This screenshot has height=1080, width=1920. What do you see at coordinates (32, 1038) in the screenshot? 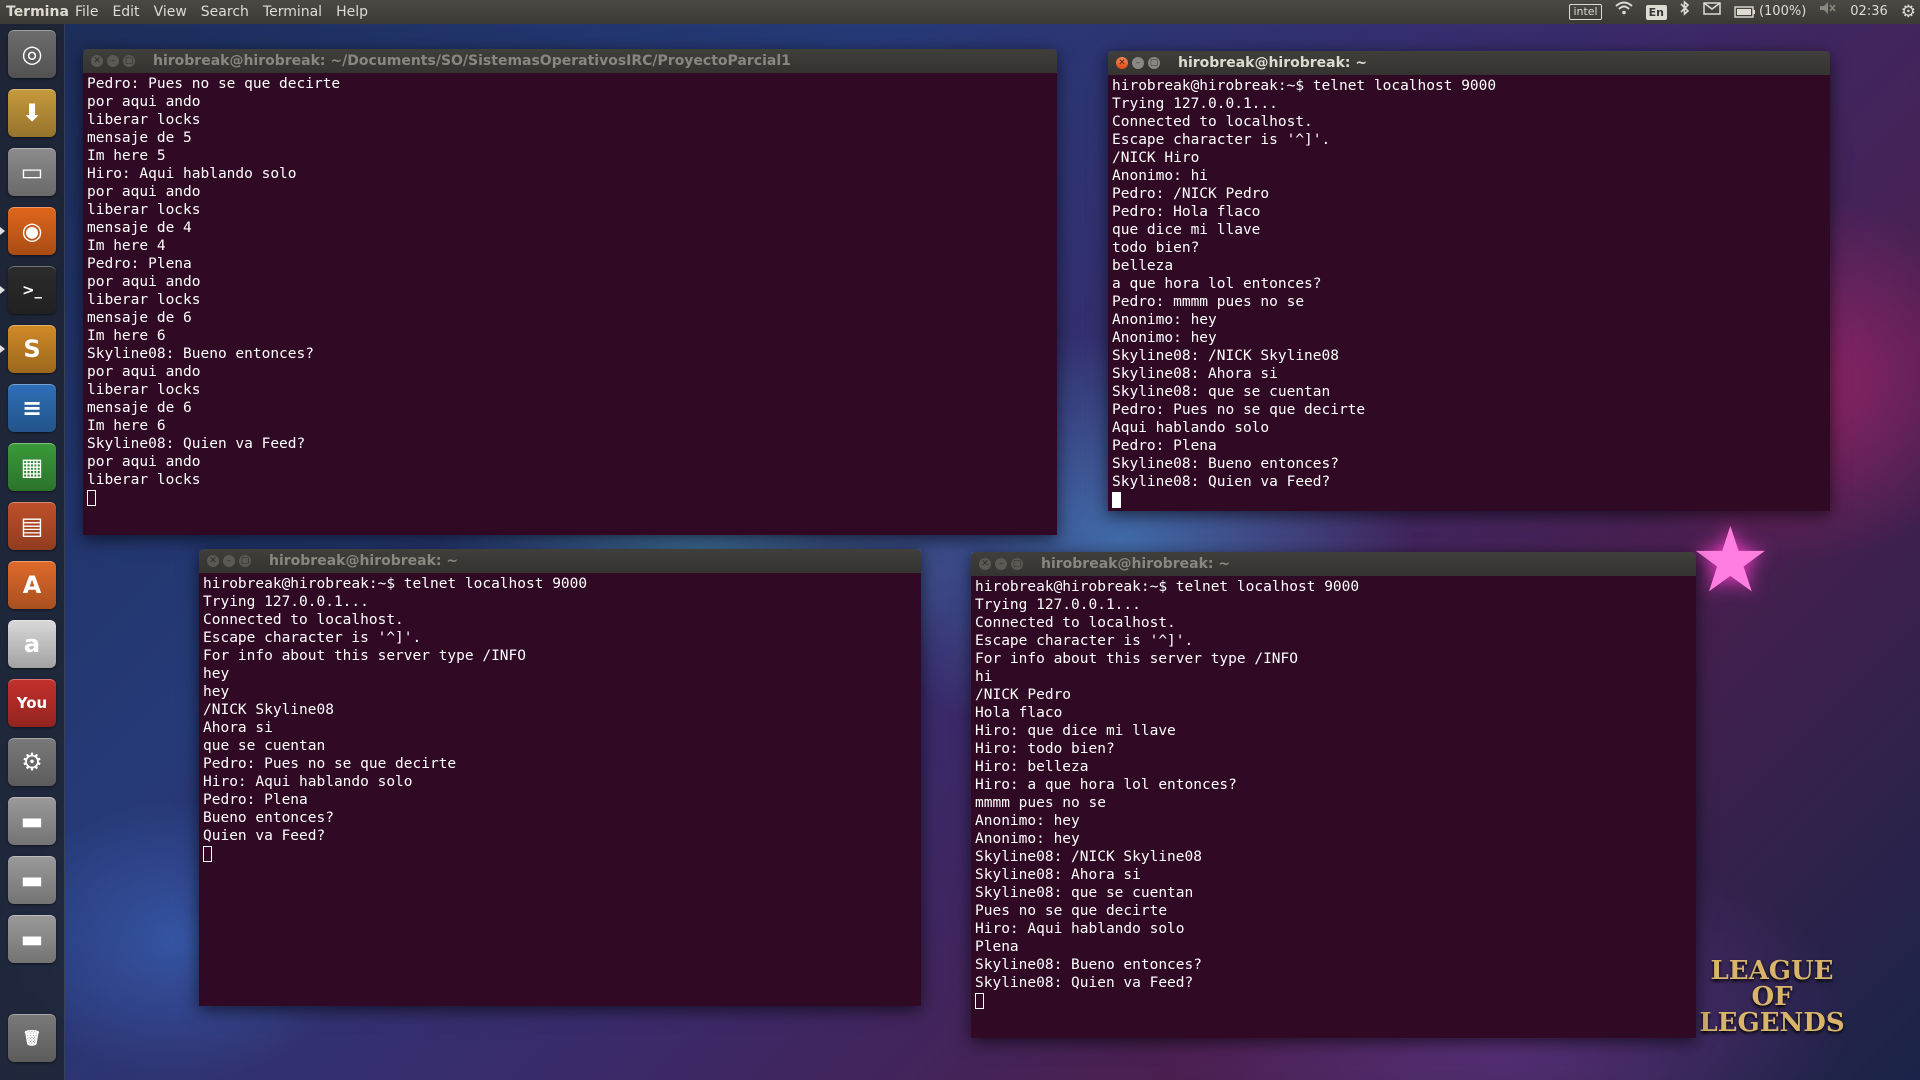
I see `trash-icon: 🗑` at bounding box center [32, 1038].